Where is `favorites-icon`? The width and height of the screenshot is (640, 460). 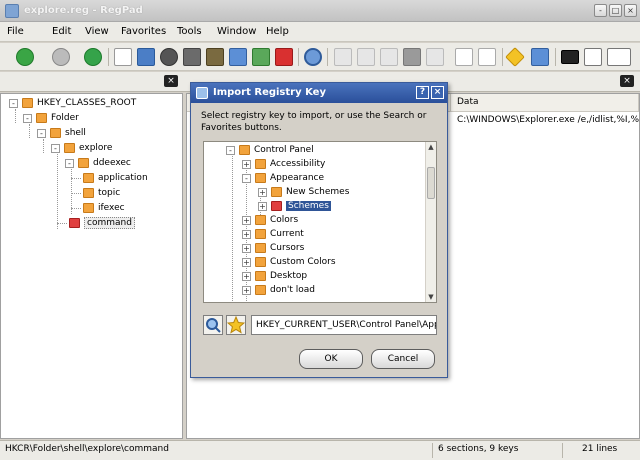 favorites-icon is located at coordinates (515, 57).